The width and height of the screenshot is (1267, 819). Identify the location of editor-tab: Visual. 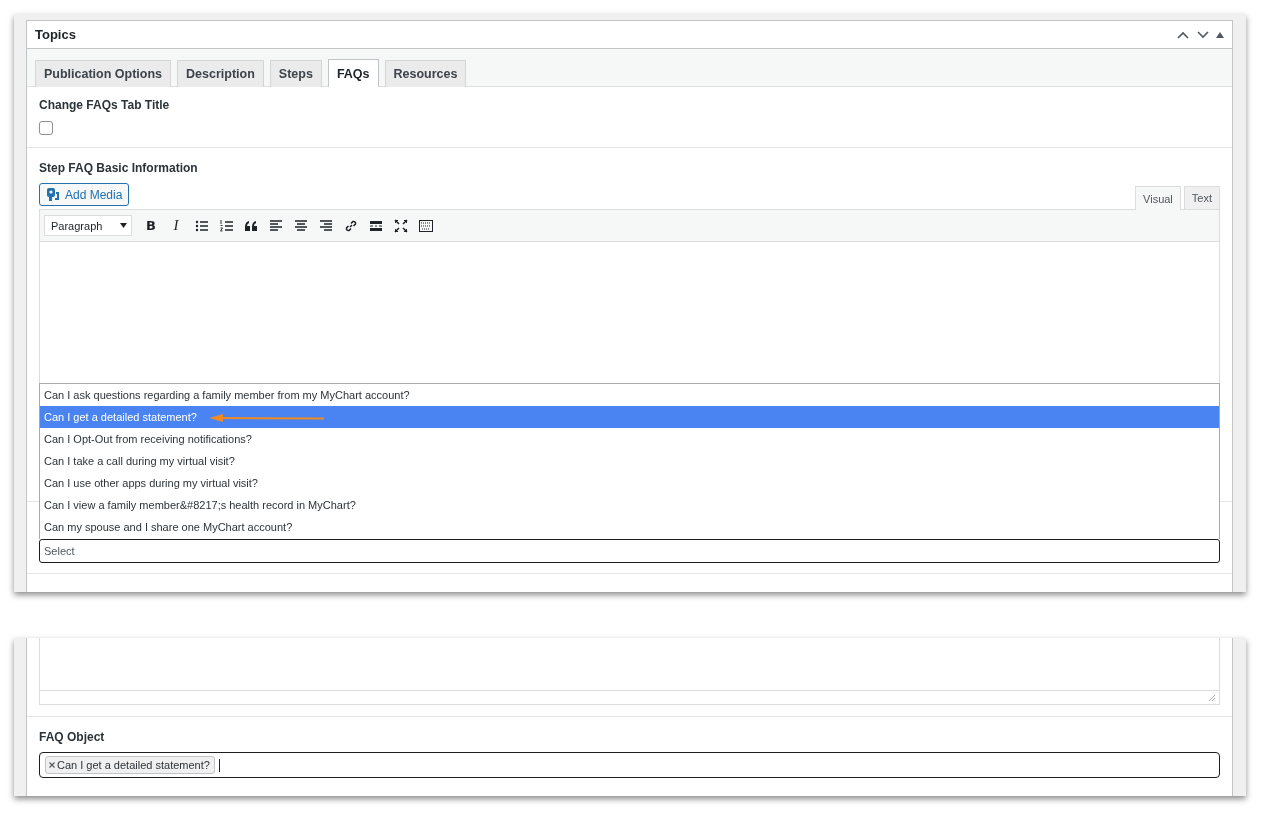
(1158, 198).